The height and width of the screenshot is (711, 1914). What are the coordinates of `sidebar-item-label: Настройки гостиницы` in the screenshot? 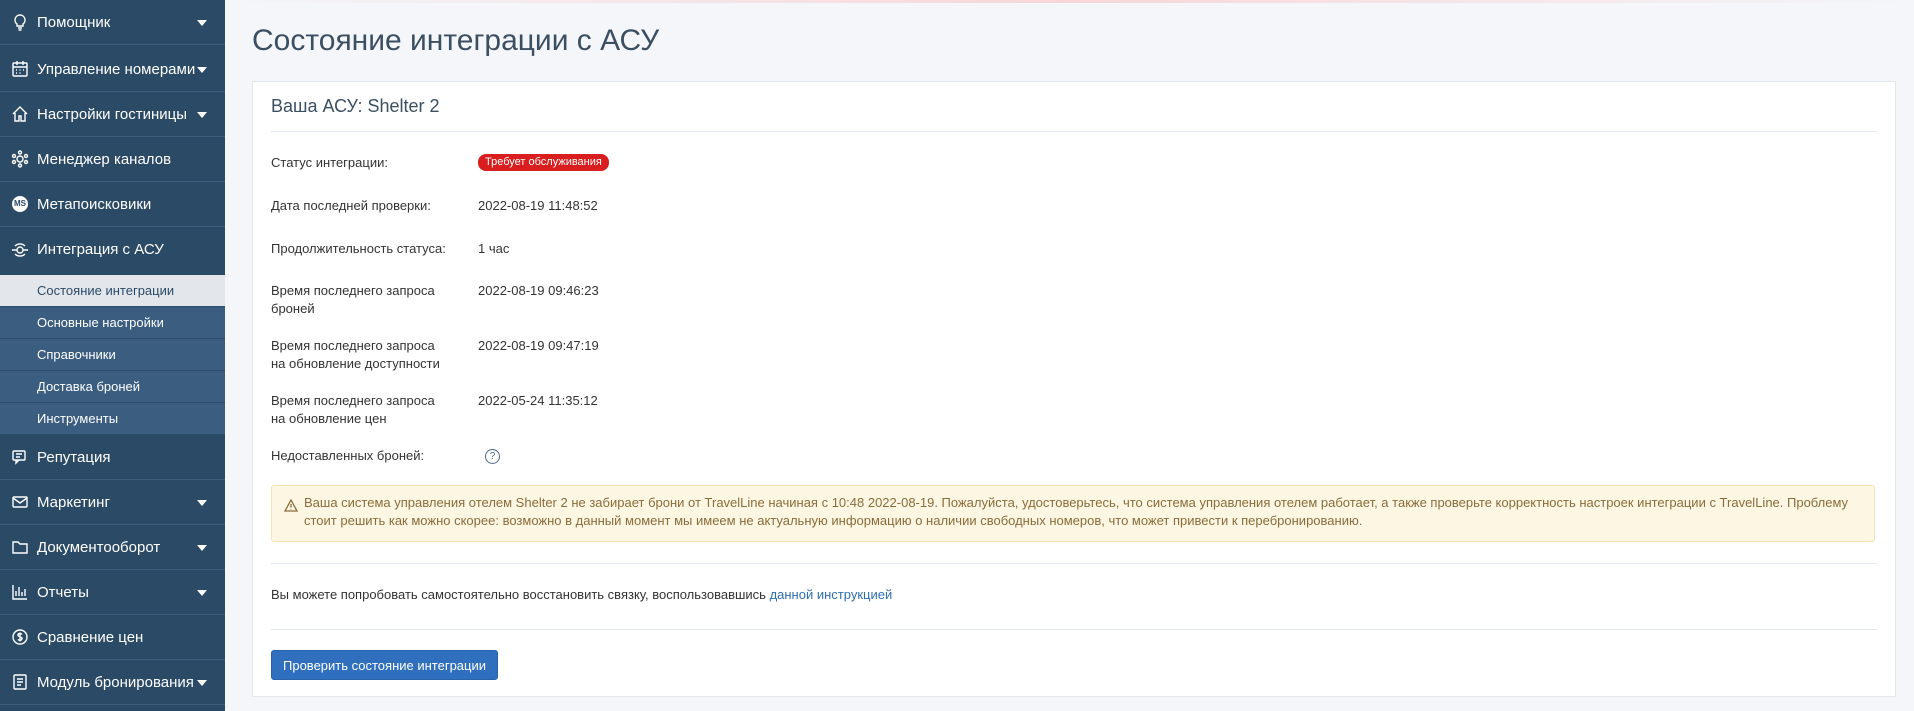 It's located at (112, 114).